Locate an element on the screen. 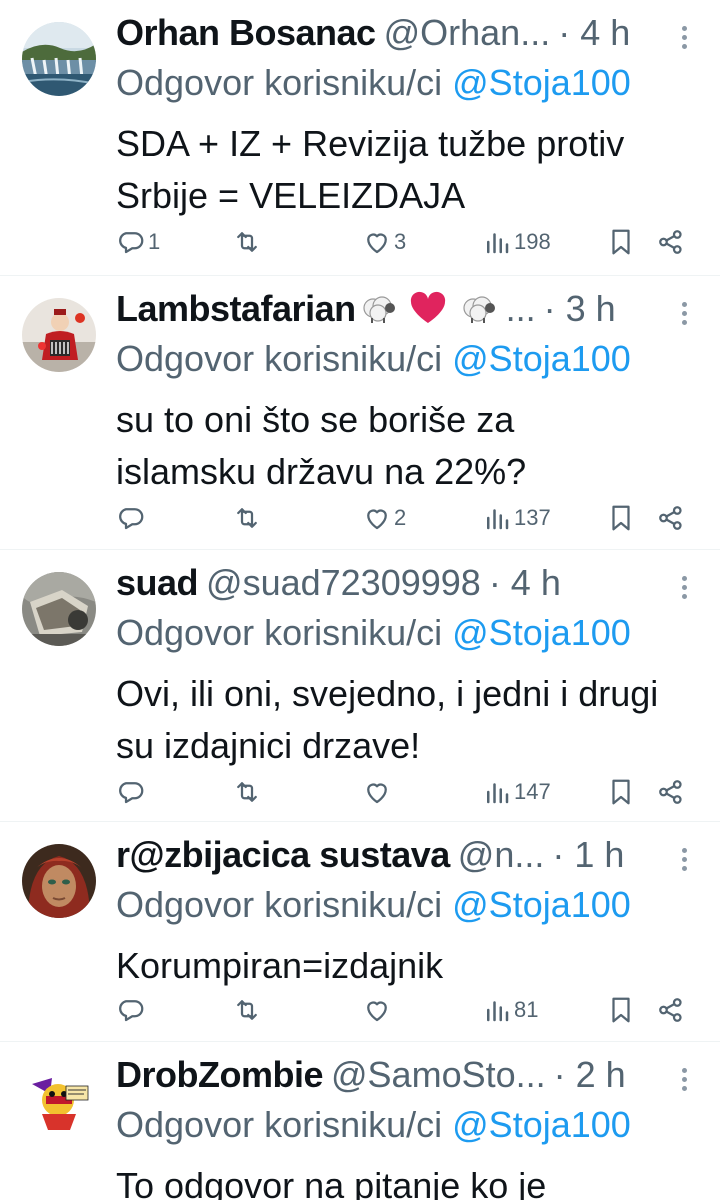 Image resolution: width=720 pixels, height=1200 pixels. action-bar: 2 137 is located at coordinates (403, 518).